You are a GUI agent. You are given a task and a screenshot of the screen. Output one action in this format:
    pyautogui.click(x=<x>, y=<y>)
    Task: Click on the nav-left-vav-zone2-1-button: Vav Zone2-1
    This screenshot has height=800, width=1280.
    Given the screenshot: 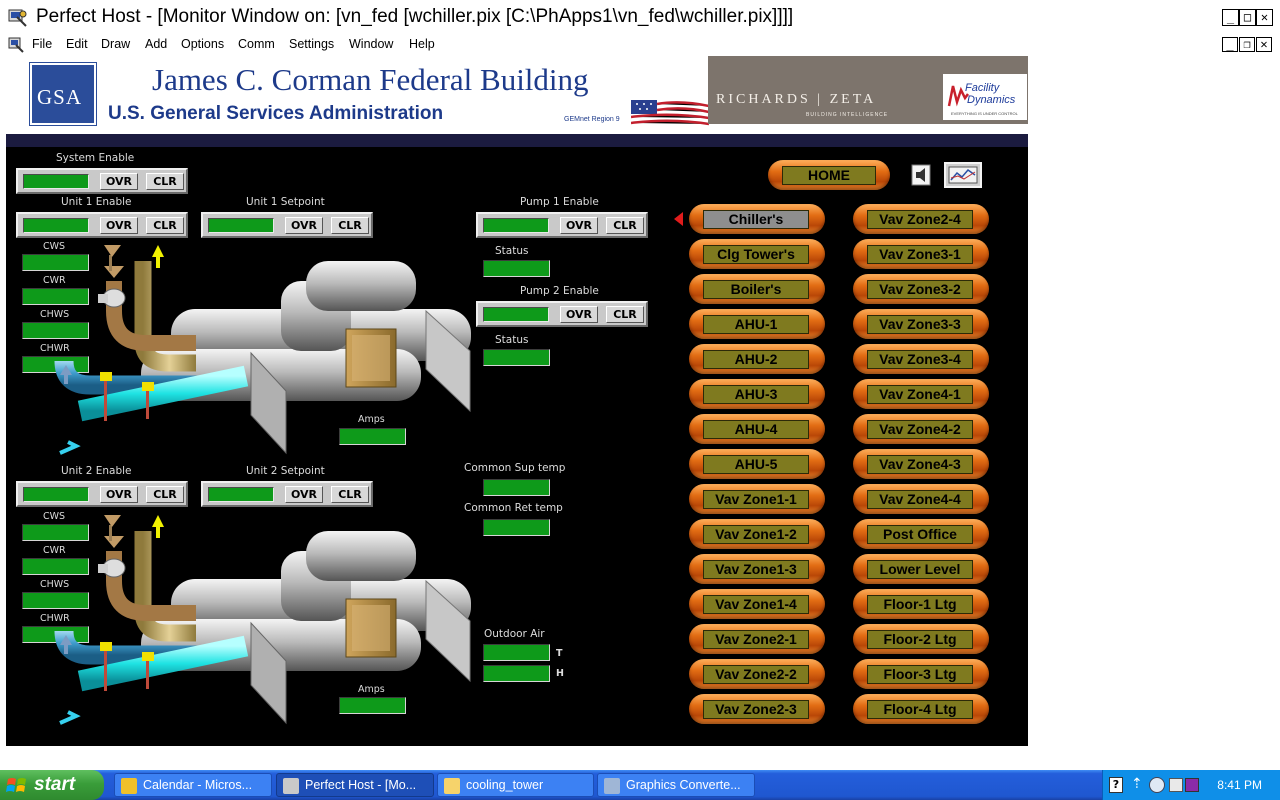 What is the action you would take?
    pyautogui.click(x=757, y=639)
    